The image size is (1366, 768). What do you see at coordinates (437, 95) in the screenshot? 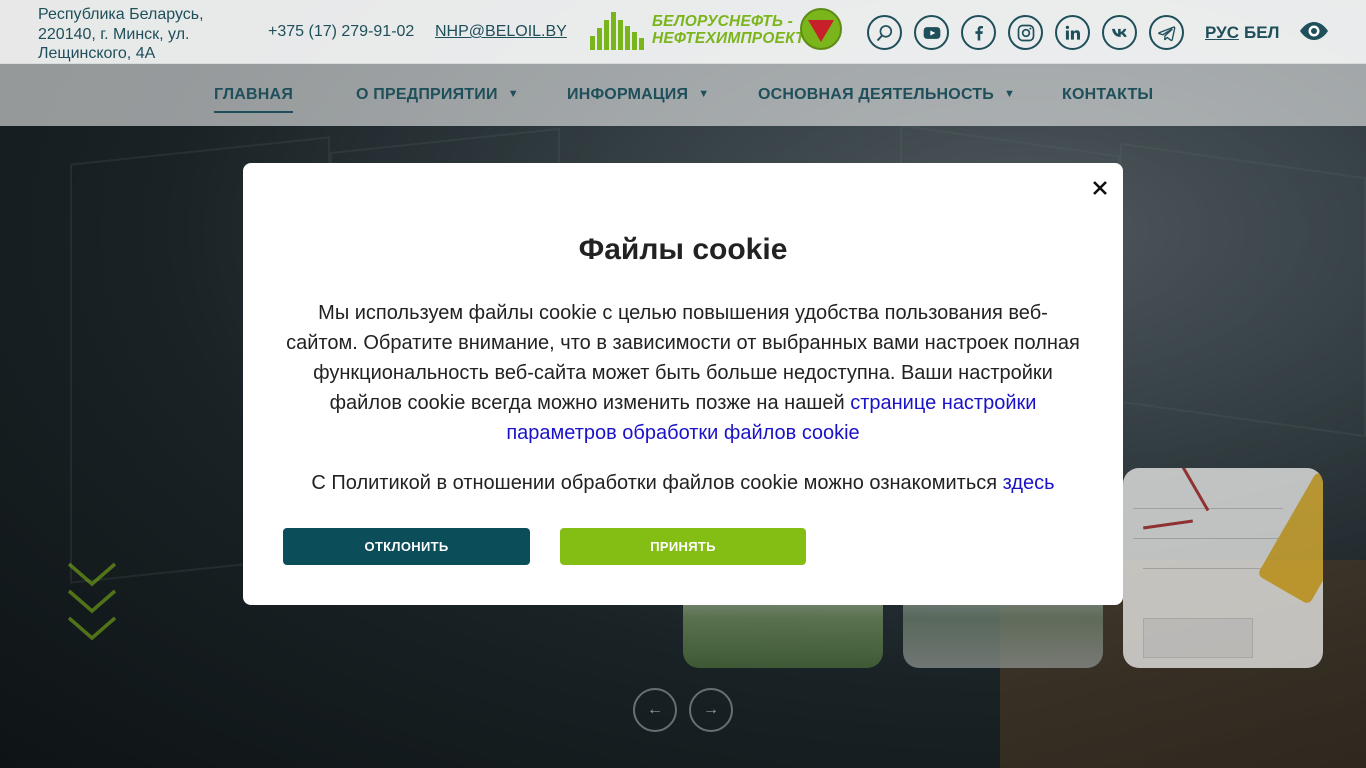
I see `nav-item-about: О ПРЕДПРИЯТИИ ▼` at bounding box center [437, 95].